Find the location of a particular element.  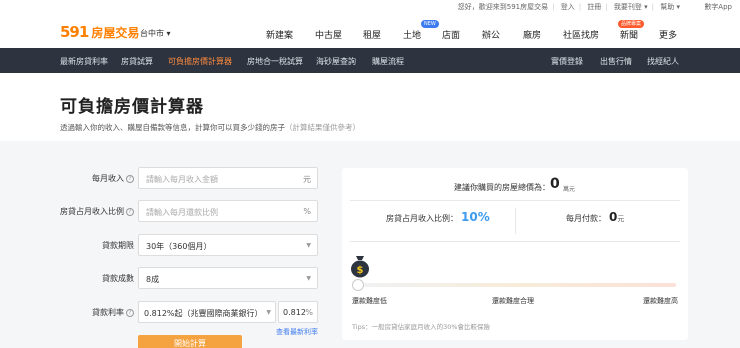

utility-links: 您好，歡迎來到591房屋交易 | 登入 | 註冊 | 我要刊登 ▾ | 幫助 ▾ is located at coordinates (568, 7).